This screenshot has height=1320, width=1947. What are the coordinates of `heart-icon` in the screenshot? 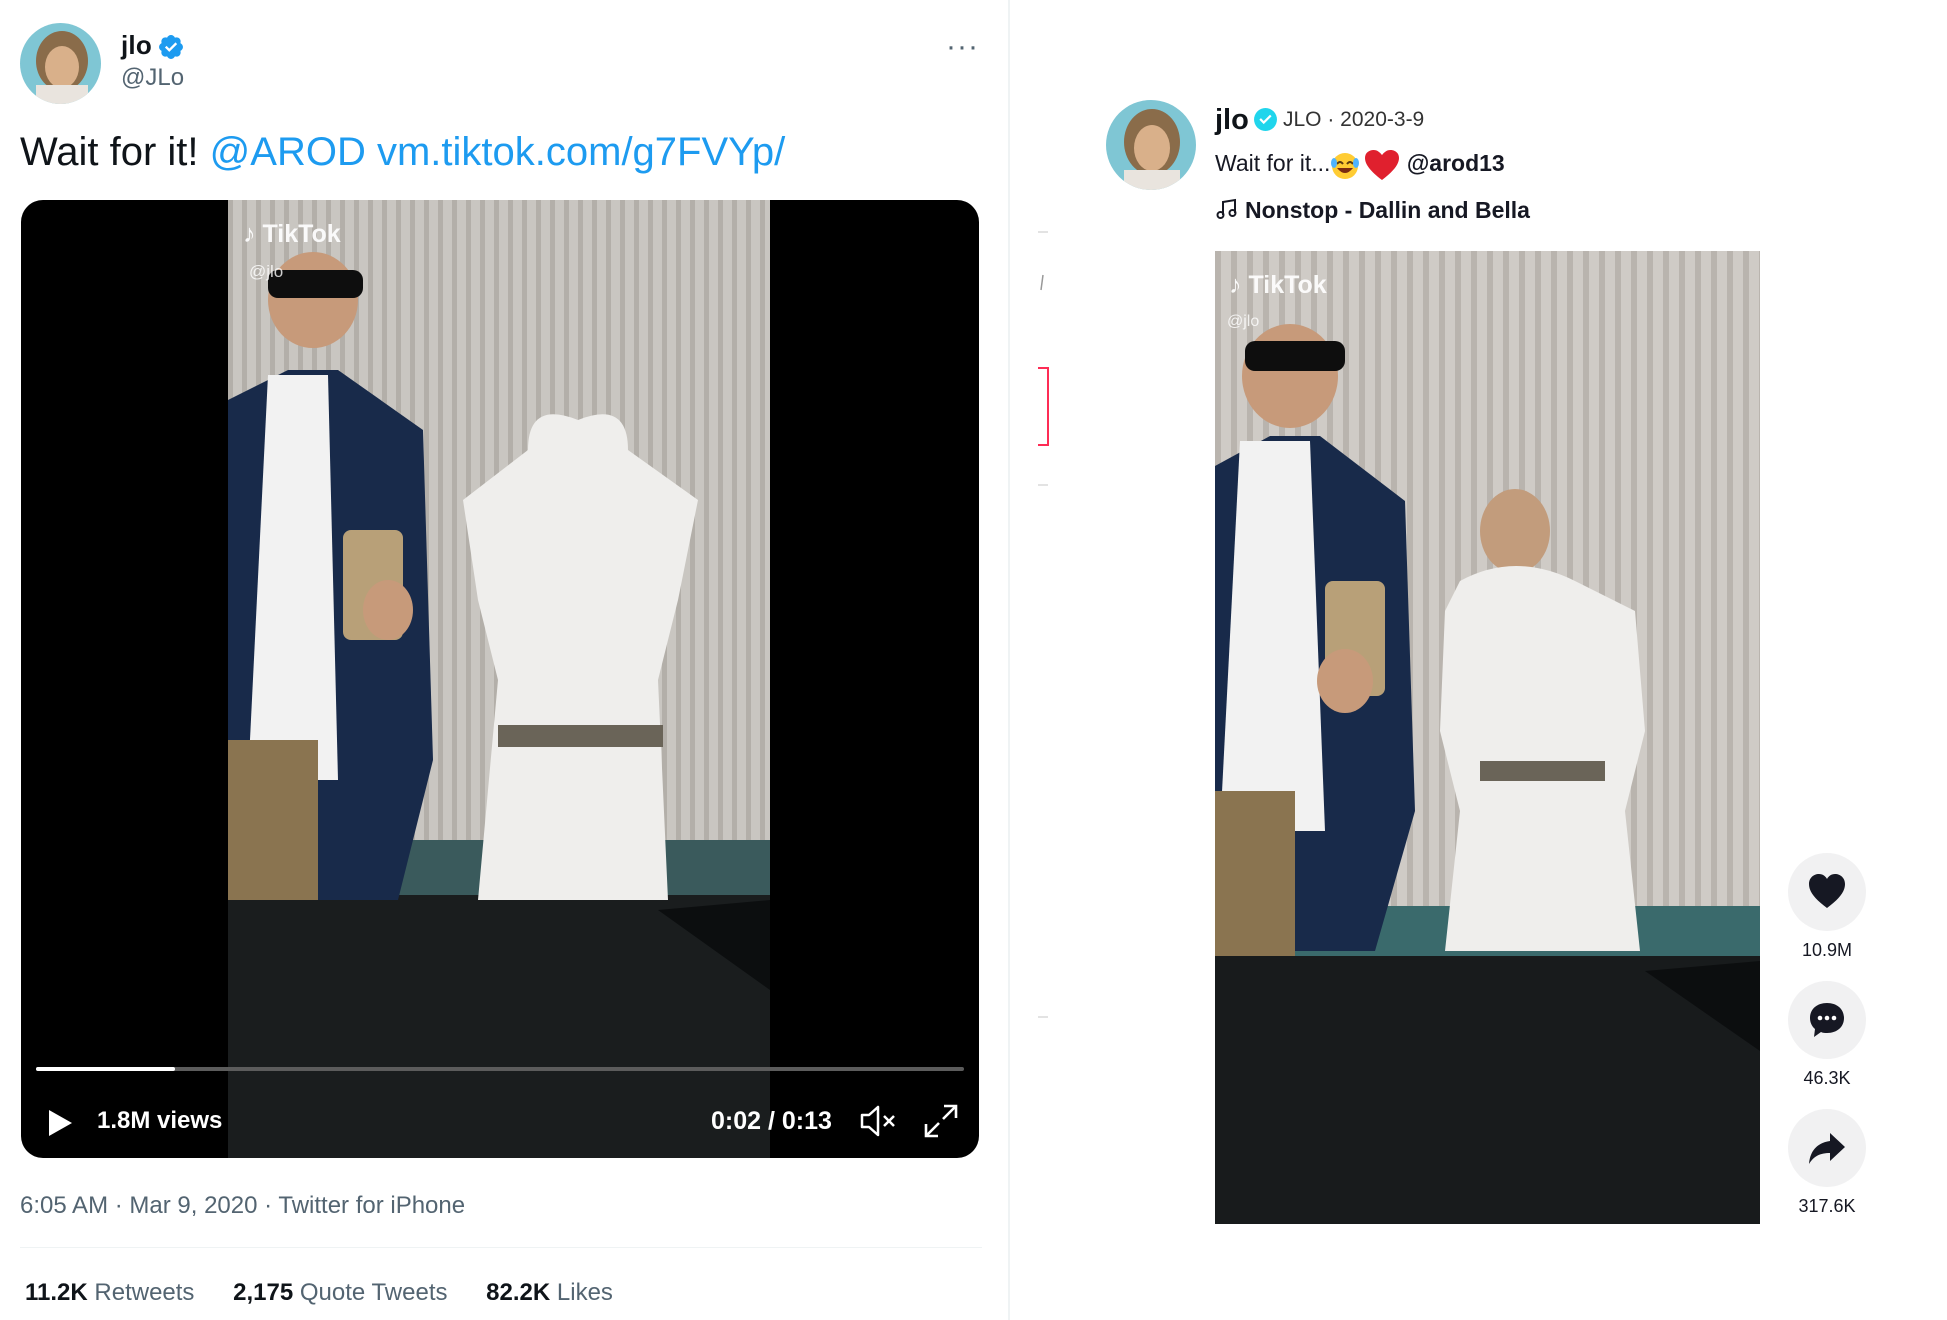 It's located at (1827, 891).